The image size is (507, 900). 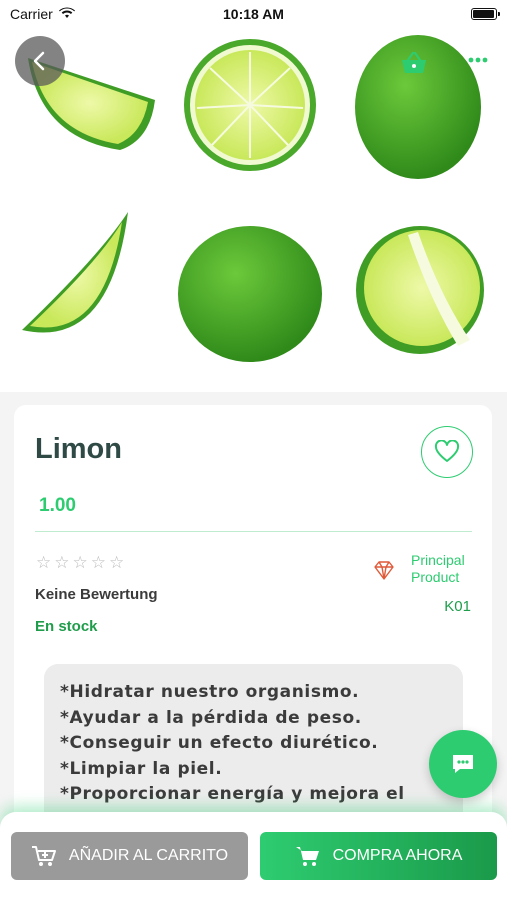 What do you see at coordinates (210, 692) in the screenshot?
I see `description-line: *Hidratar nuestro organismo.` at bounding box center [210, 692].